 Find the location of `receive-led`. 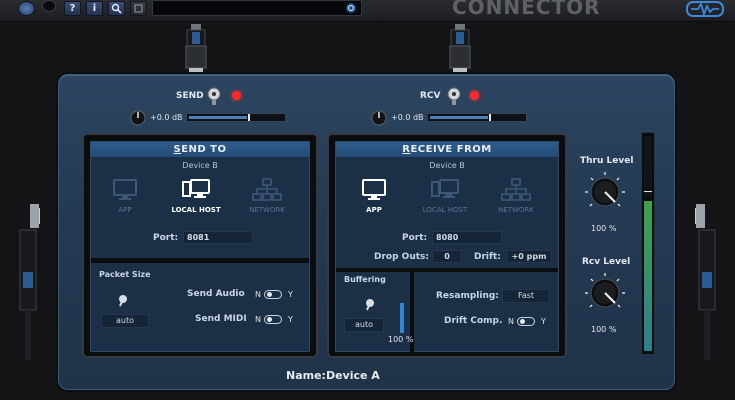

receive-led is located at coordinates (474, 95).